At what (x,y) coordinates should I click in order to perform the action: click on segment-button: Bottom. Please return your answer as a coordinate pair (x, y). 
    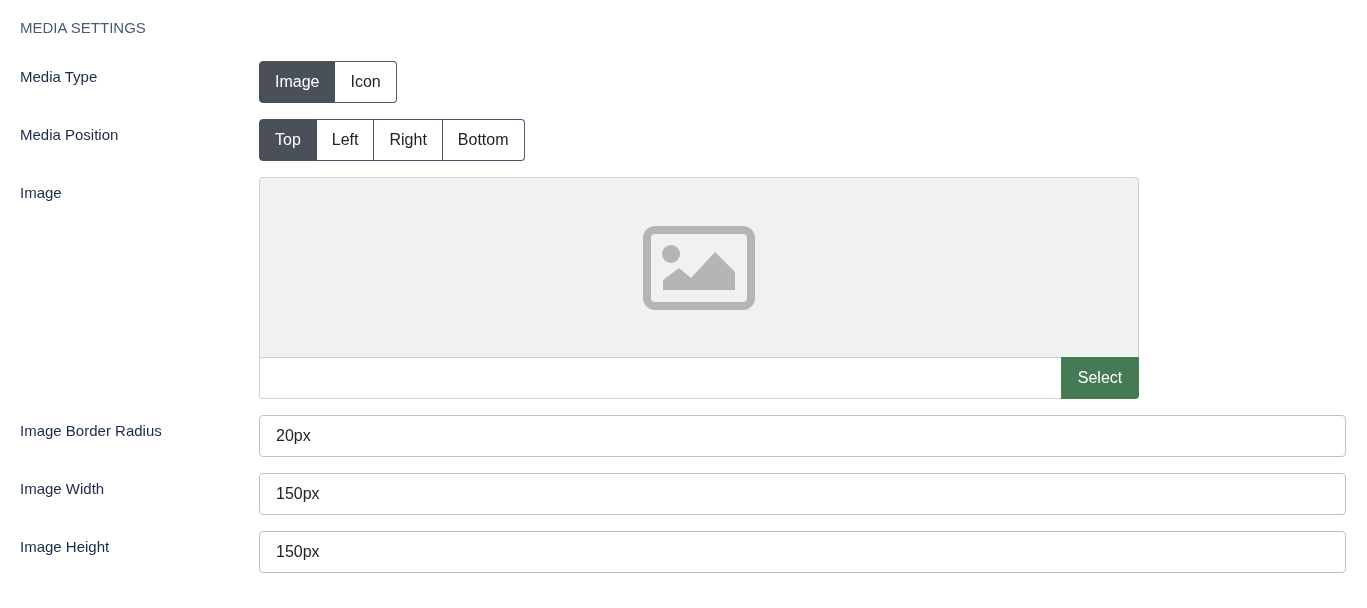
    Looking at the image, I should click on (483, 140).